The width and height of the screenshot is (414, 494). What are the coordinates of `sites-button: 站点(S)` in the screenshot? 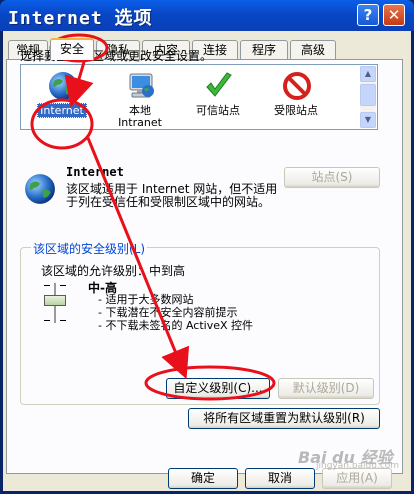 It's located at (332, 177).